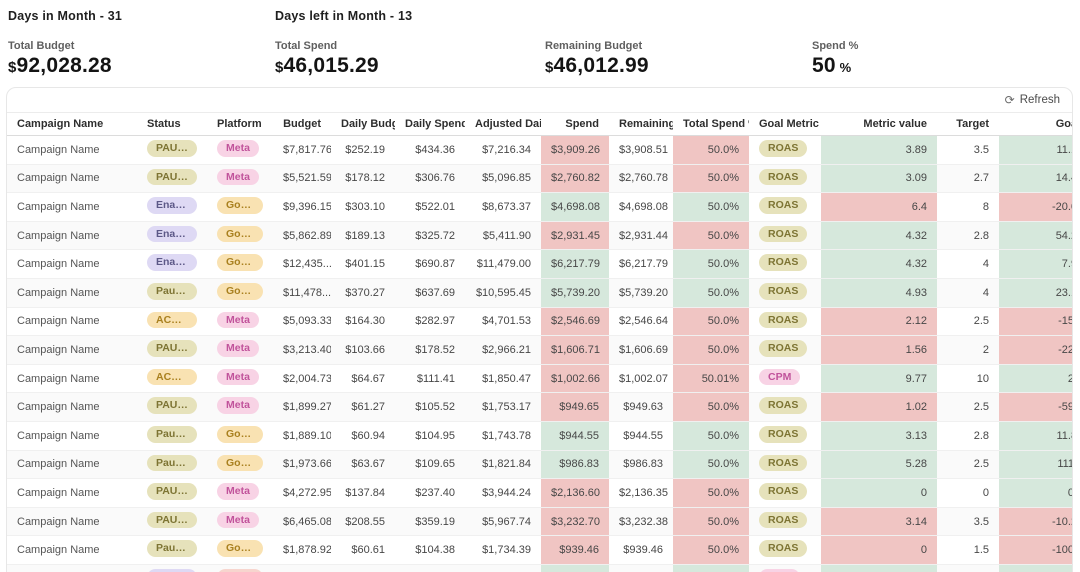 The width and height of the screenshot is (1080, 572). What do you see at coordinates (172, 568) in the screenshot?
I see `cell-status: ENABLED` at bounding box center [172, 568].